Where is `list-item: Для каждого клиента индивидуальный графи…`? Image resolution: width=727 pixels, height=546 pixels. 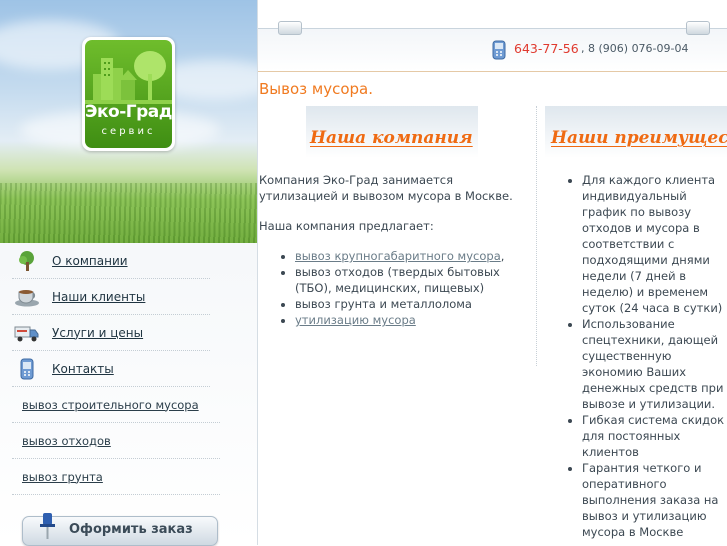 list-item: Для каждого клиента индивидуальный графи… is located at coordinates (654, 244).